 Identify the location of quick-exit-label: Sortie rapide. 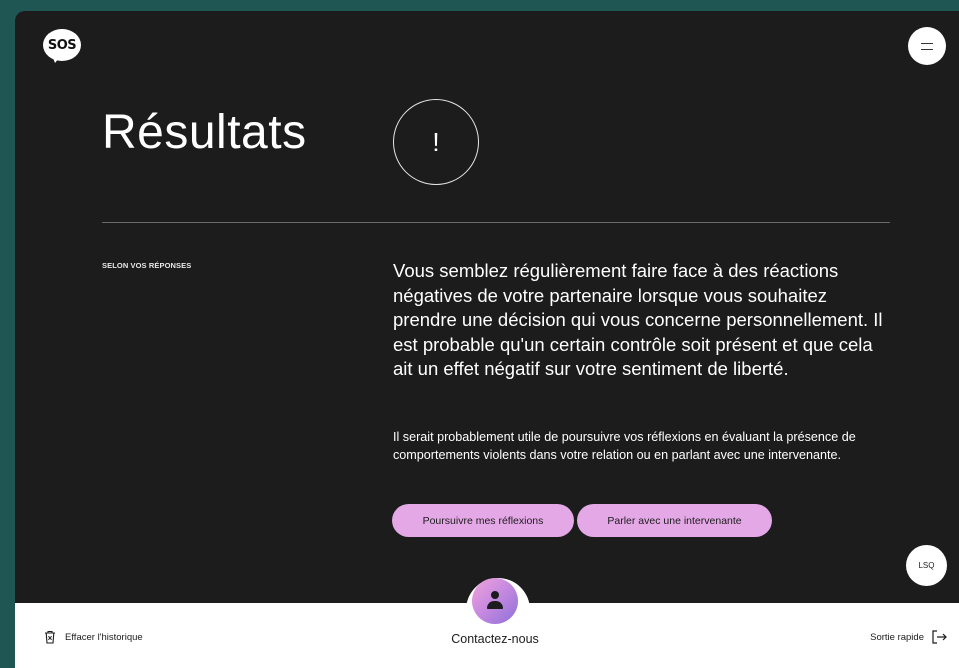
(897, 637).